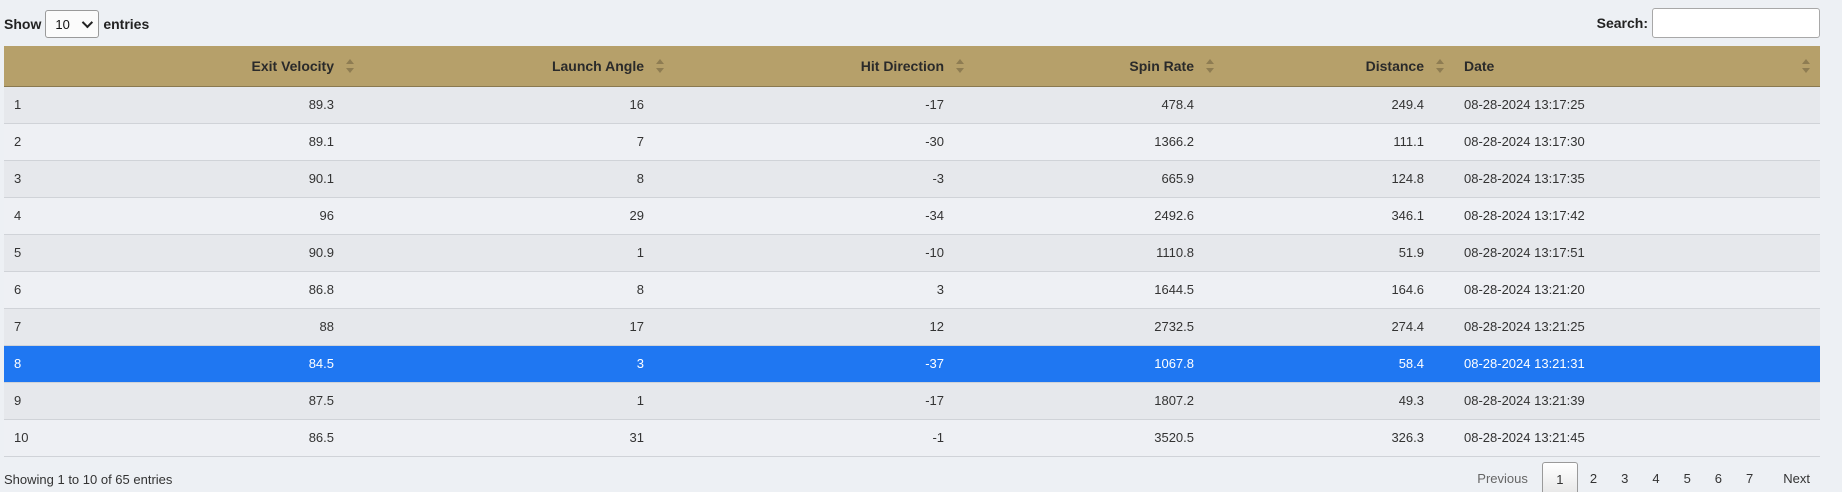  I want to click on search-label: Search:, so click(1622, 23).